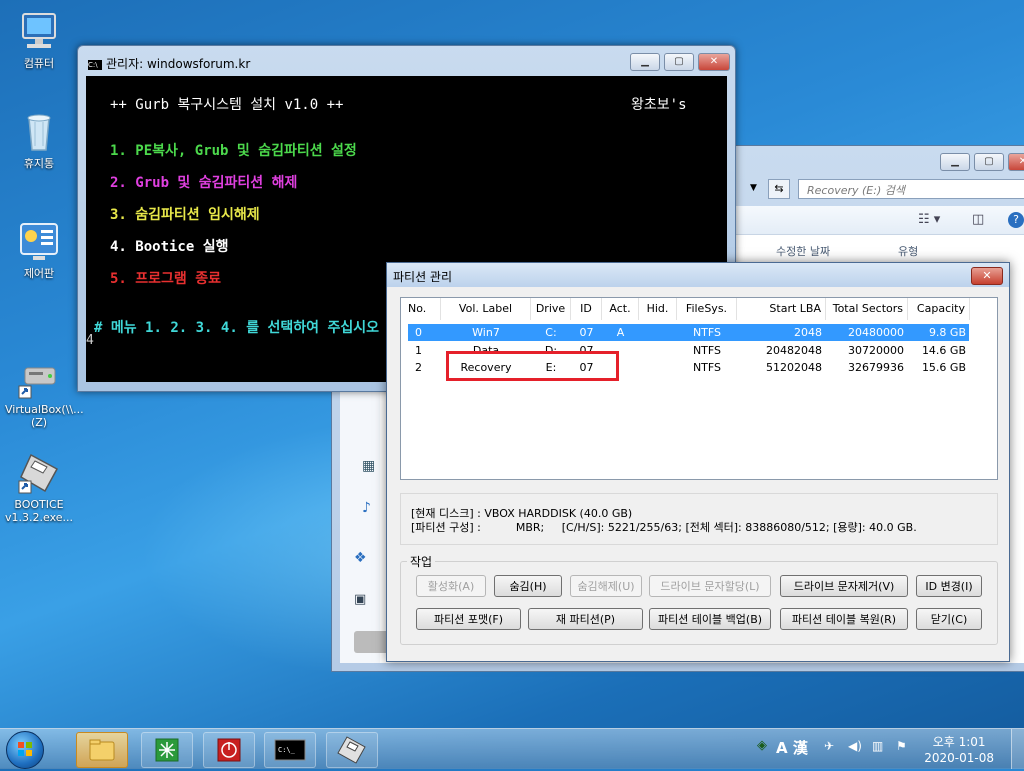 This screenshot has width=1024, height=771. Describe the element at coordinates (39, 371) in the screenshot. I see `network-drive-icon` at that location.